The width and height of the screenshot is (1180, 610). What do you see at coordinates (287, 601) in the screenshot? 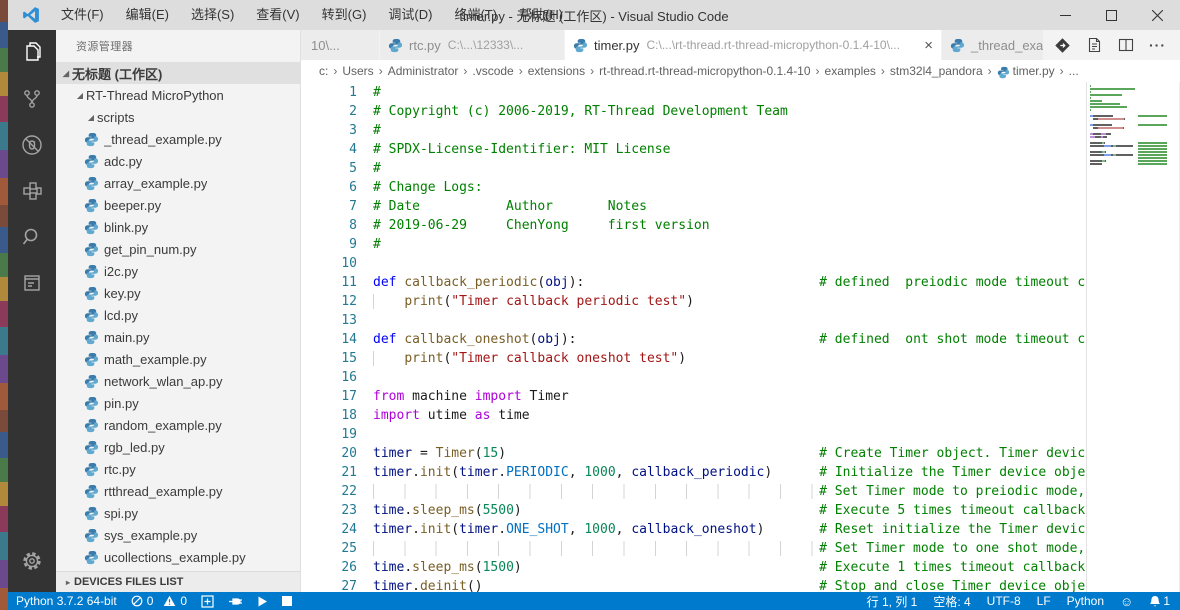
I see `stop-button` at bounding box center [287, 601].